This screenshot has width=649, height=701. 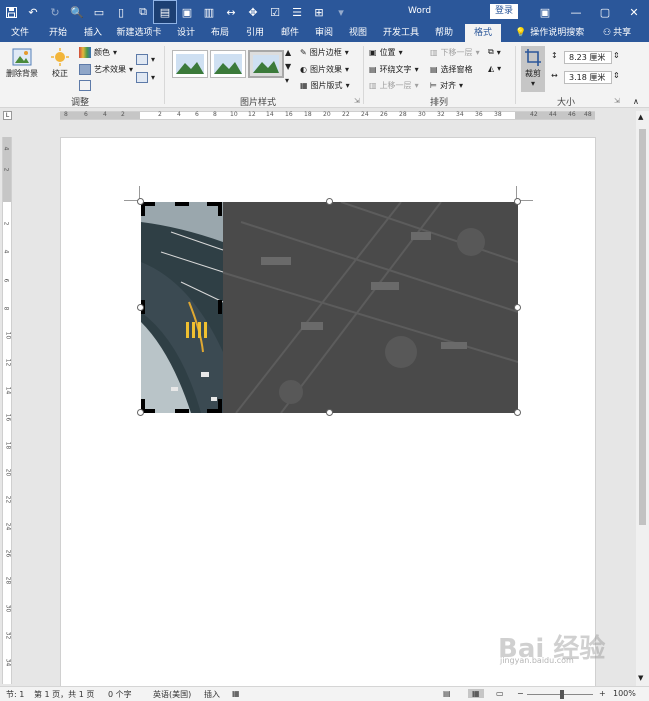 I want to click on vertical-scrollbar: ▲ ▼, so click(x=642, y=398).